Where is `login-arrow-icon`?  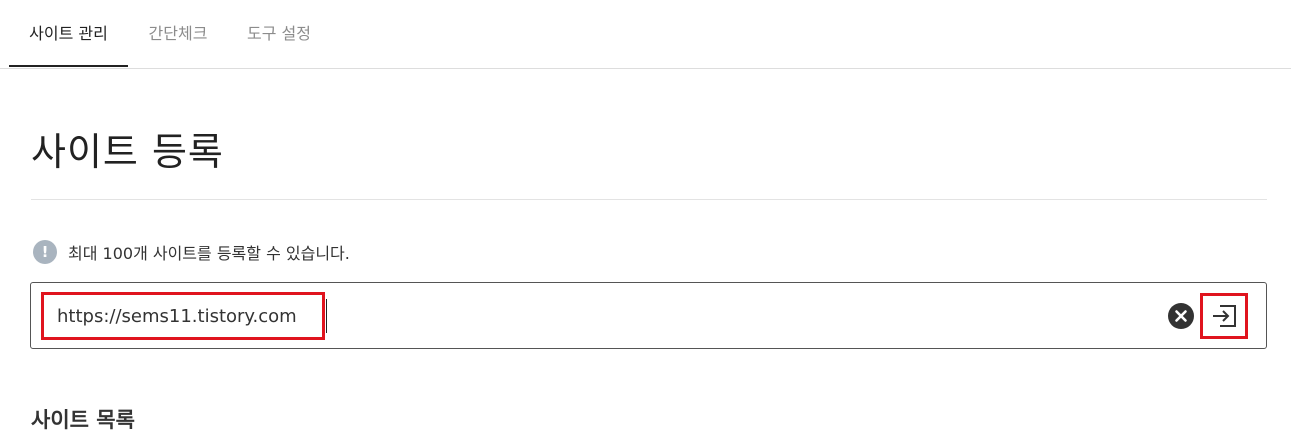 login-arrow-icon is located at coordinates (1224, 316).